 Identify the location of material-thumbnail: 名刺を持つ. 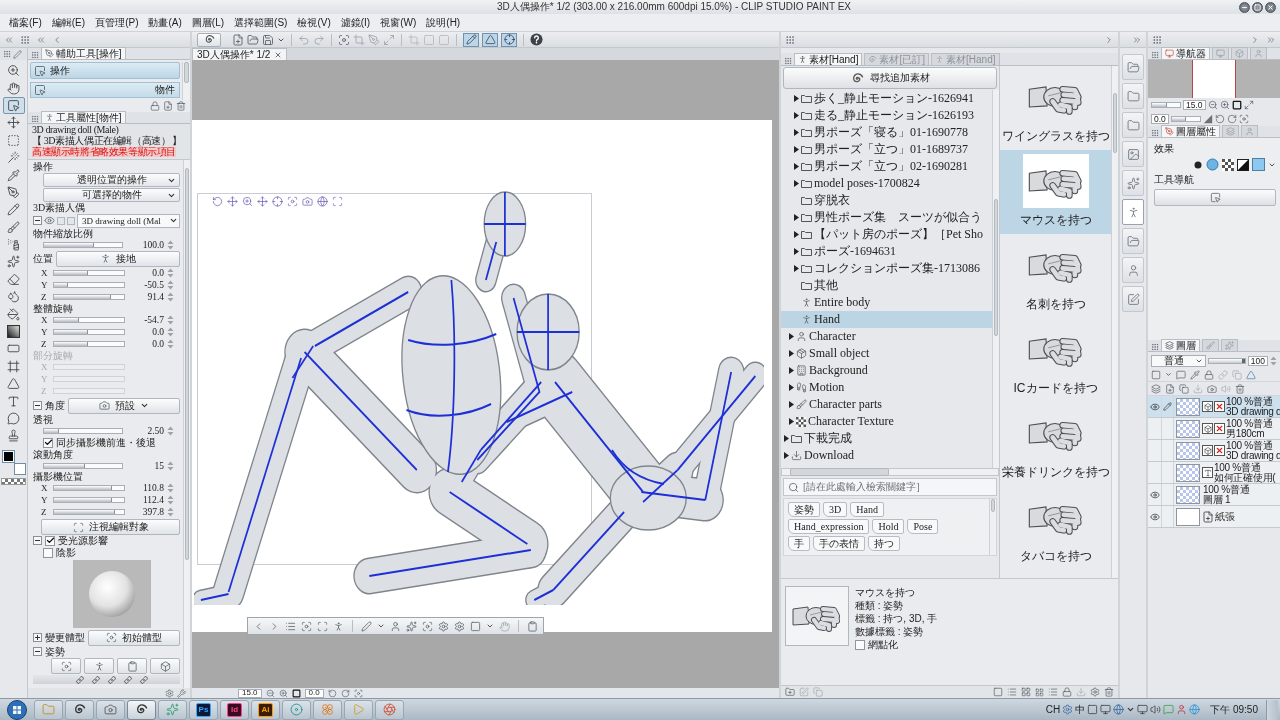
(1055, 276).